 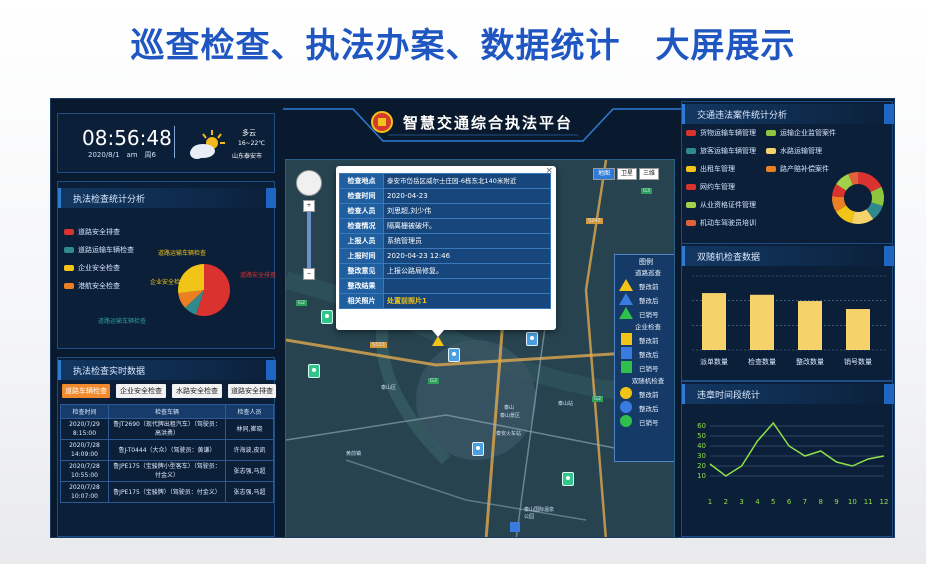 I want to click on legend-label: 出租车管理, so click(x=717, y=169).